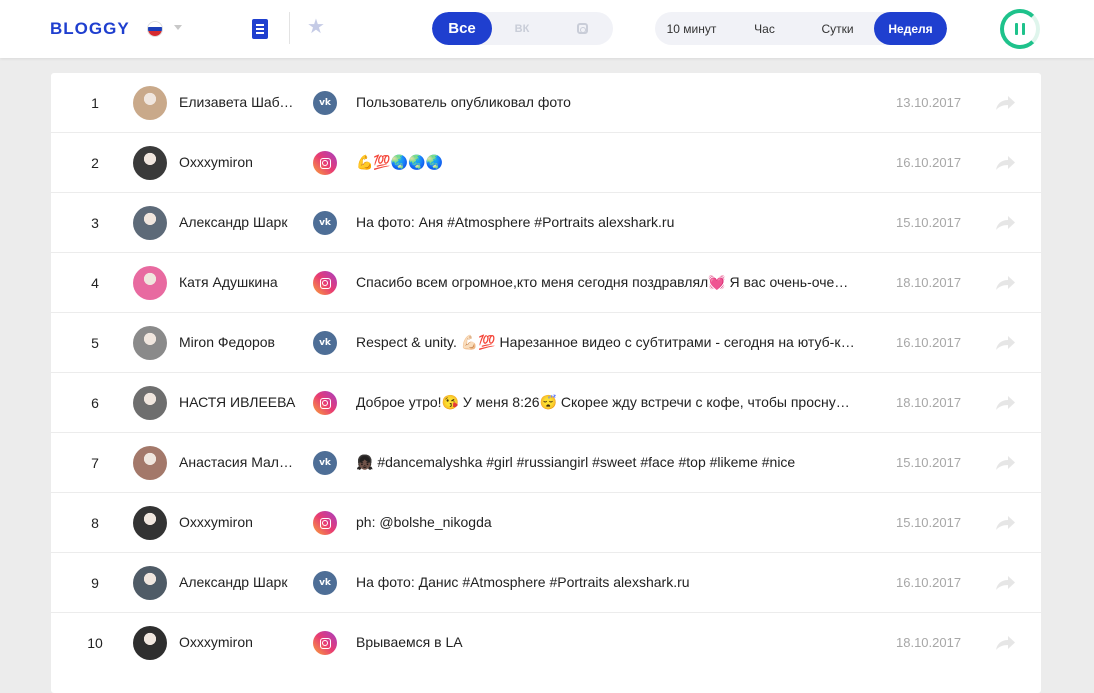 The height and width of the screenshot is (693, 1094). What do you see at coordinates (1020, 29) in the screenshot?
I see `power-icon` at bounding box center [1020, 29].